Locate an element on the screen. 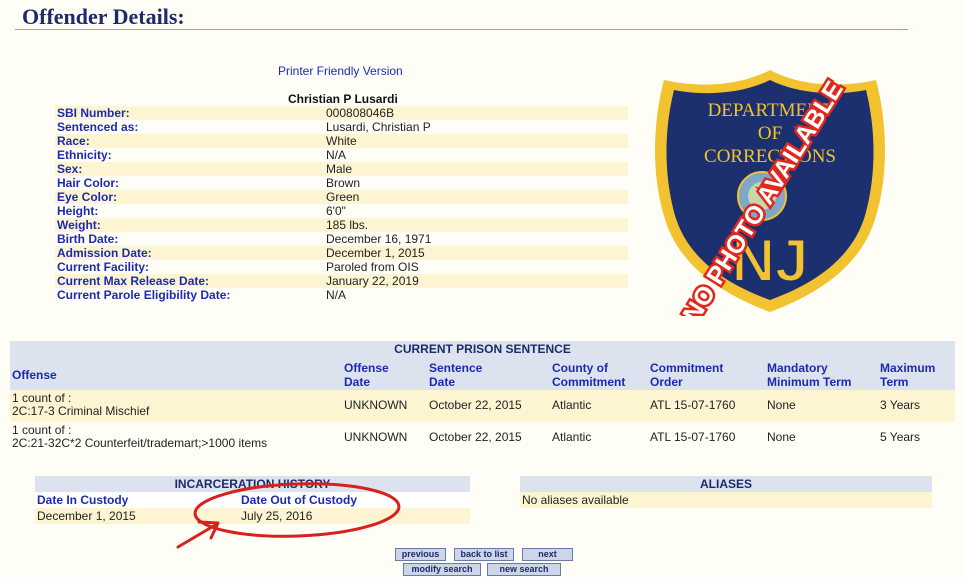 Image resolution: width=964 pixels, height=577 pixels. detail-value: White is located at coordinates (341, 141).